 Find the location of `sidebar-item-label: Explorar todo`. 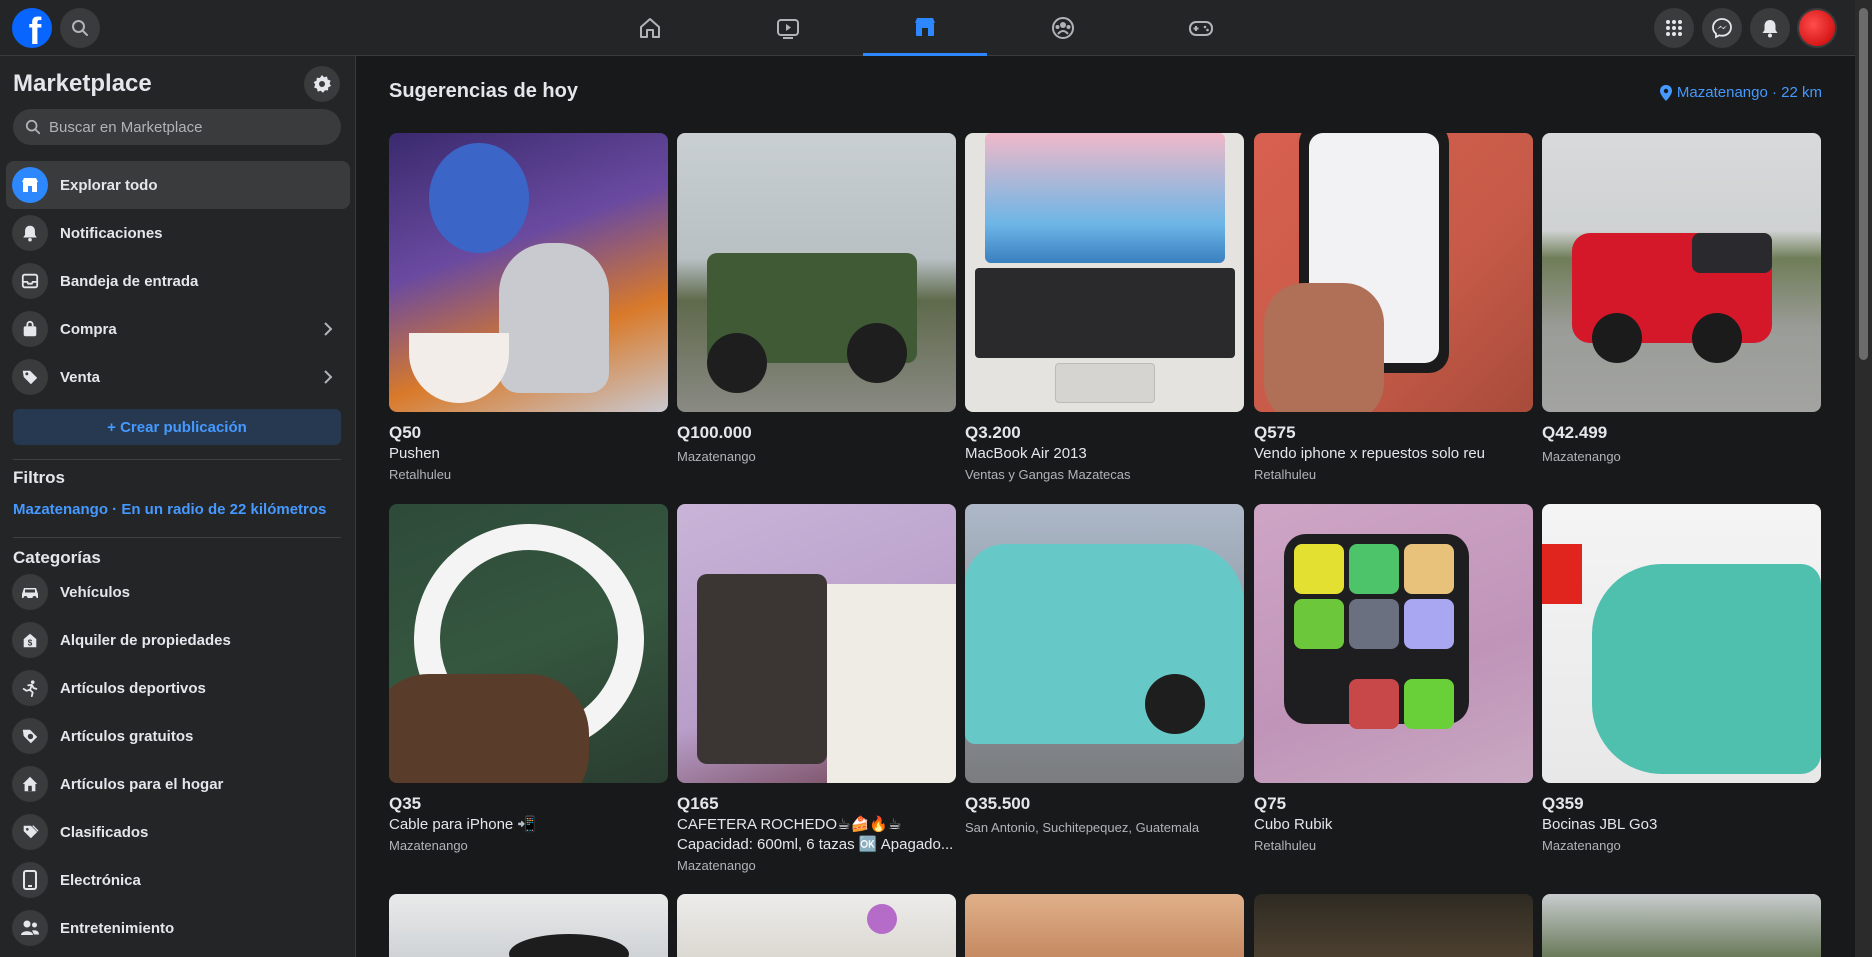

sidebar-item-label: Explorar todo is located at coordinates (109, 185).